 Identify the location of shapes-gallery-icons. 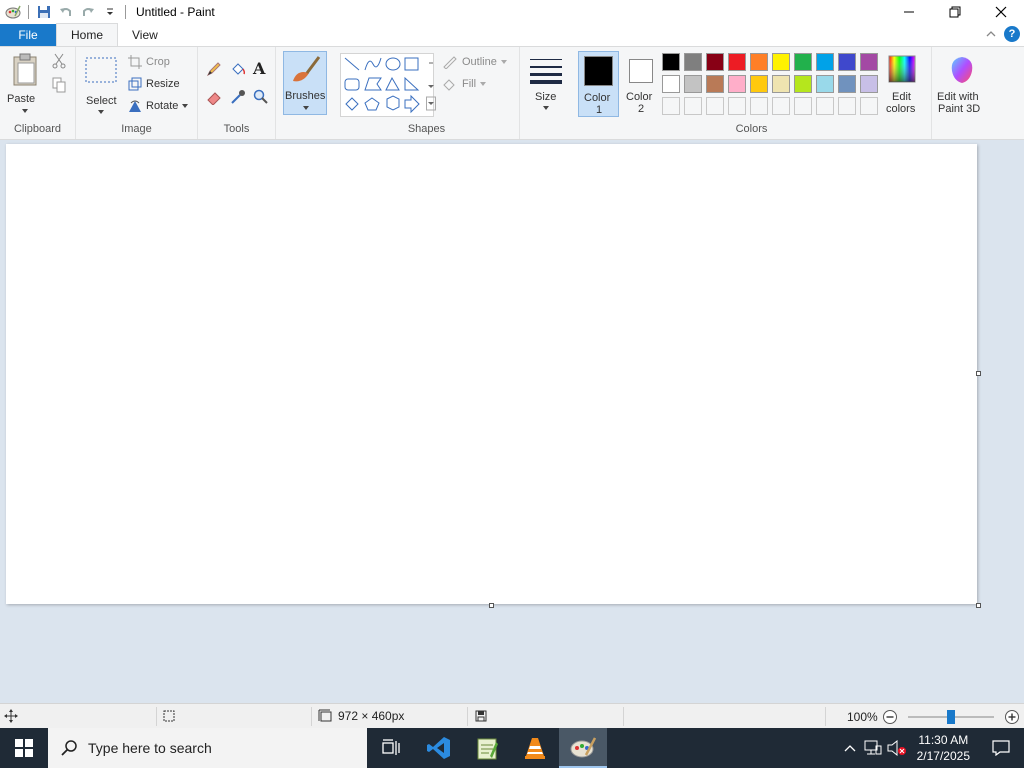
(388, 86).